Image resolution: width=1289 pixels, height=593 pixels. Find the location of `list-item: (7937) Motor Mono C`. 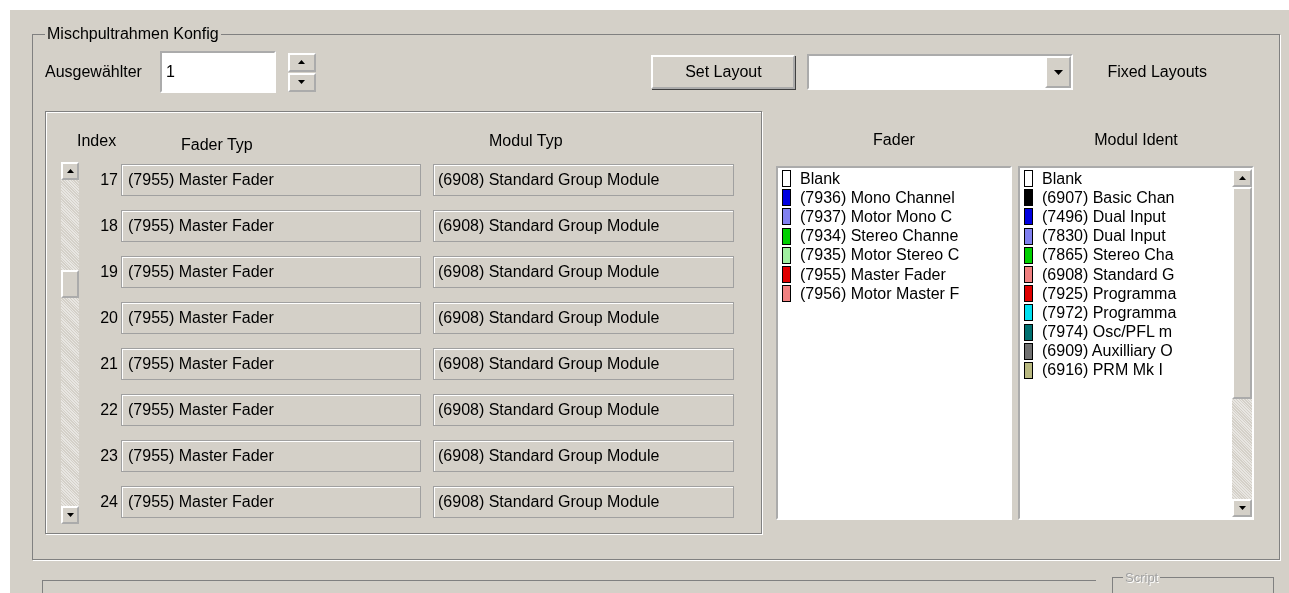

list-item: (7937) Motor Mono C is located at coordinates (877, 216).